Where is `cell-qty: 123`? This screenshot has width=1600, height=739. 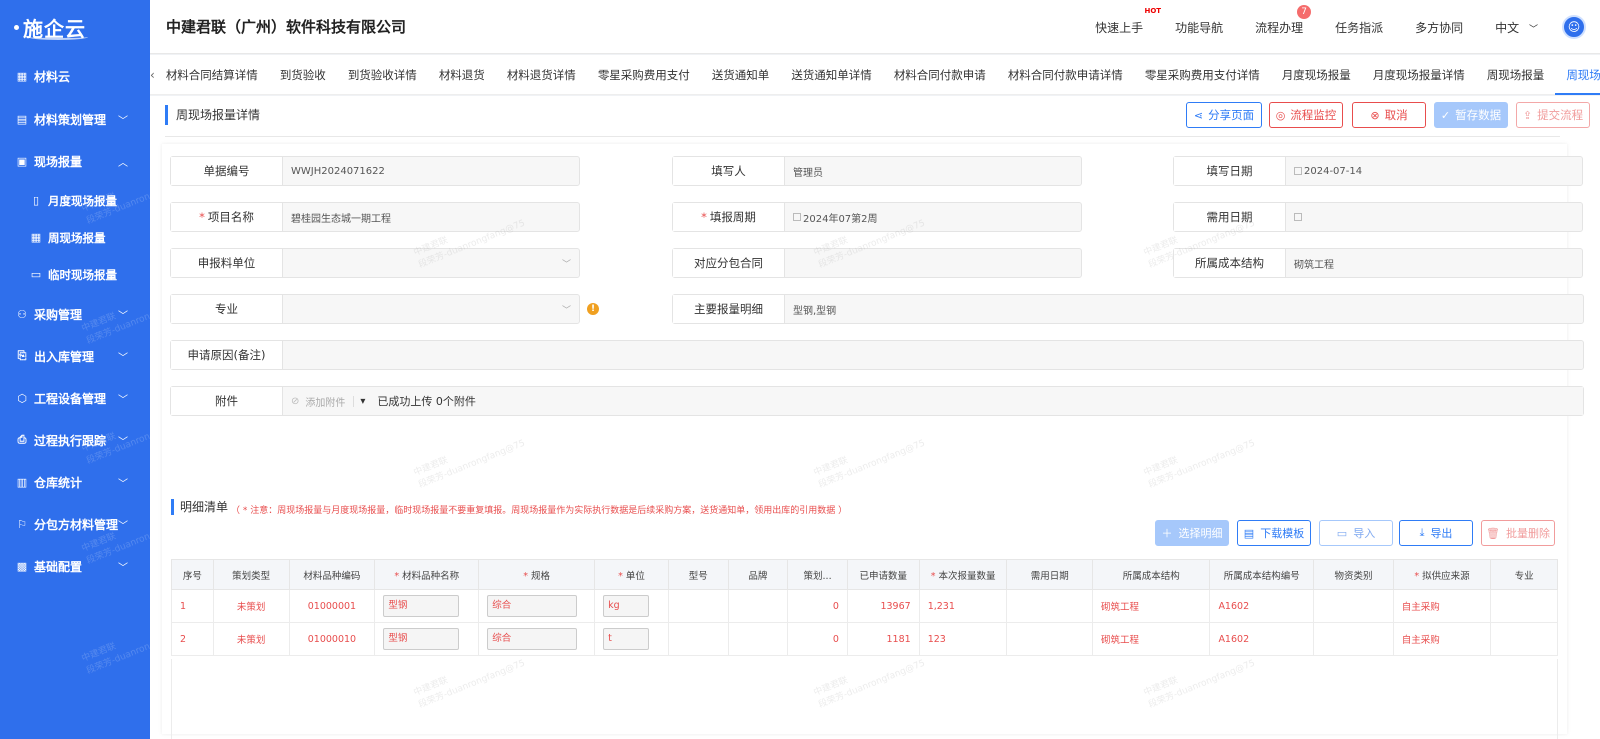 cell-qty: 123 is located at coordinates (963, 639).